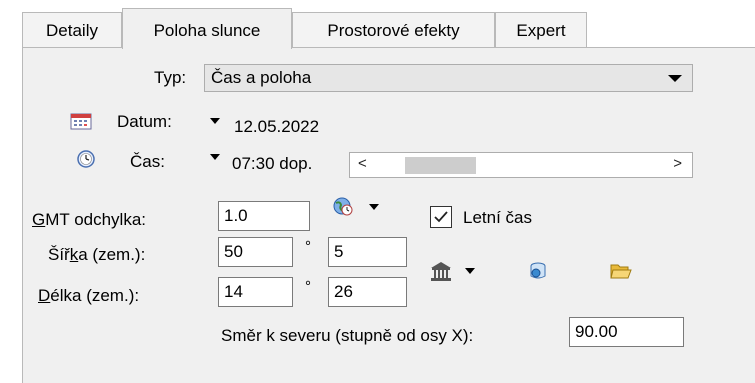 The image size is (755, 383). Describe the element at coordinates (367, 292) in the screenshot. I see `delka-minutes-input: 26` at that location.